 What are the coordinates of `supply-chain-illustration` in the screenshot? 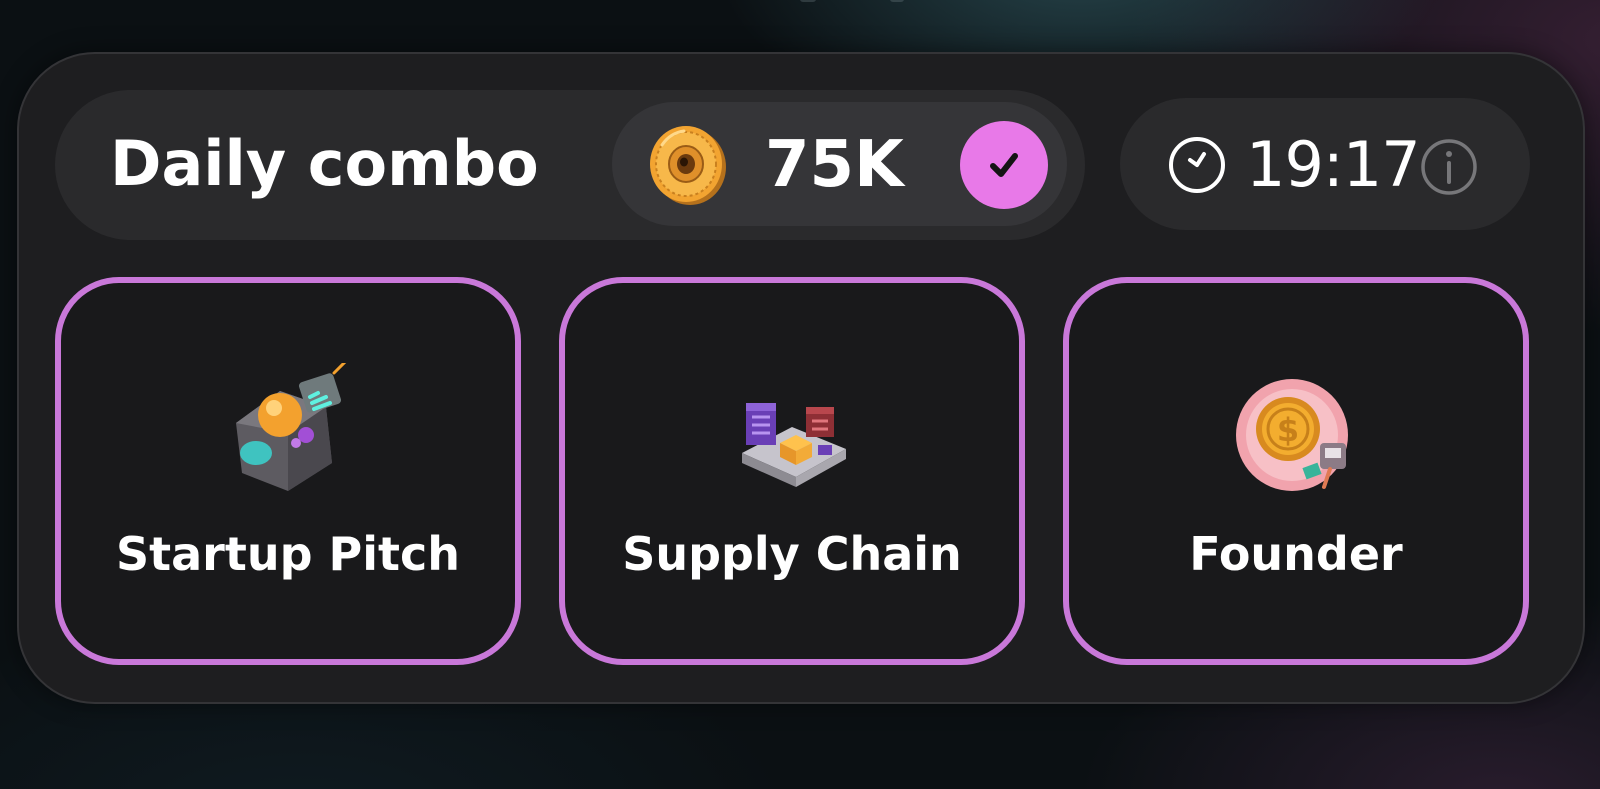 It's located at (794, 445).